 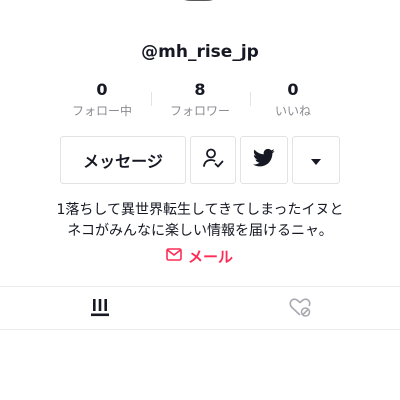 I want to click on profile-stats: 0 フォロー中 8 フォロワー 0 いいね, so click(x=200, y=100).